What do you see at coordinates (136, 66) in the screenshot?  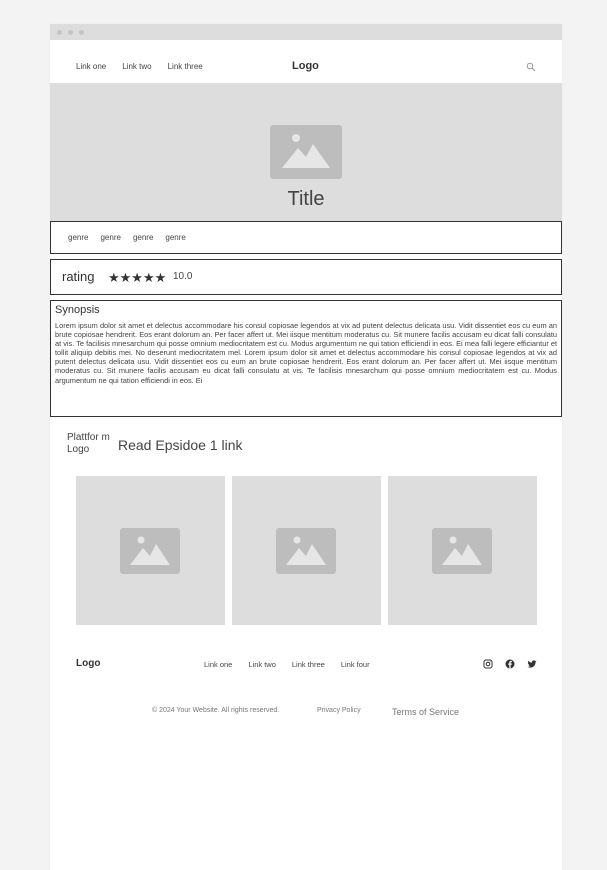 I see `nav-link-two: Link two` at bounding box center [136, 66].